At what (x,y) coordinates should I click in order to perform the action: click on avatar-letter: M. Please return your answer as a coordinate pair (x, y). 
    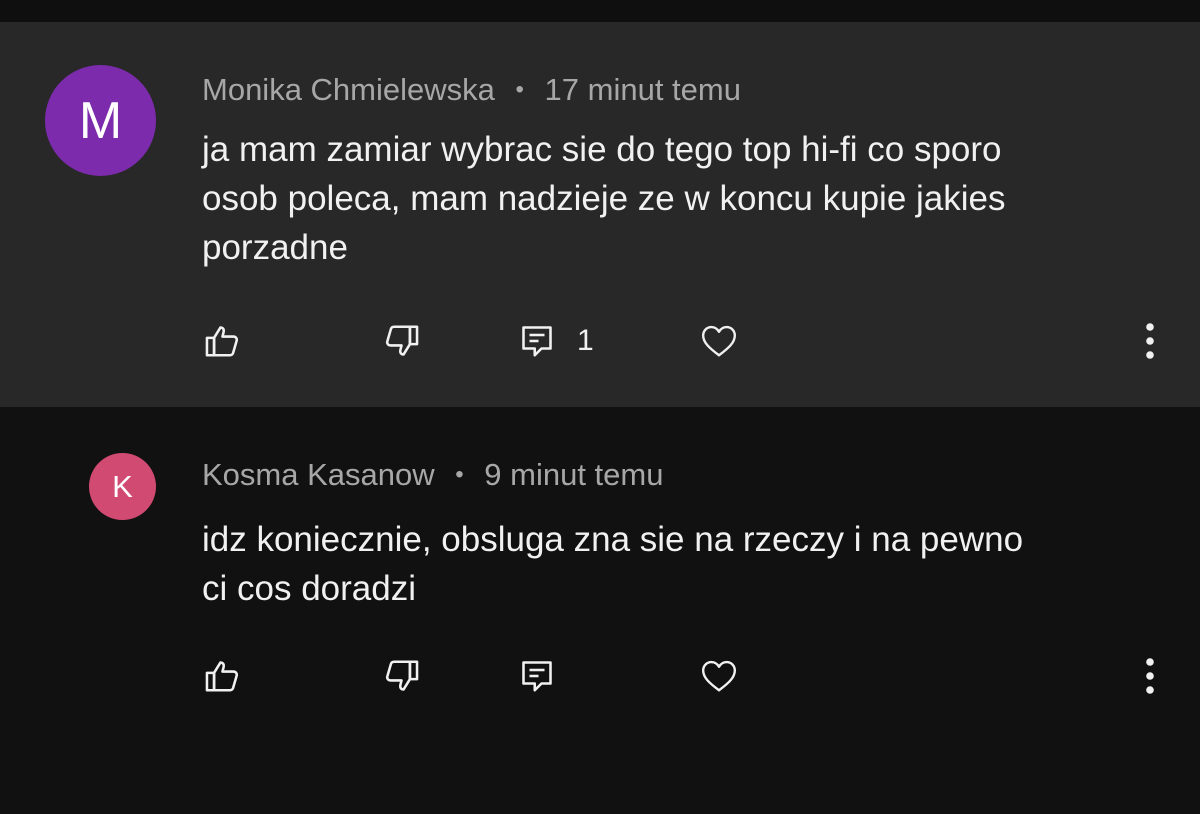
    Looking at the image, I should click on (100, 120).